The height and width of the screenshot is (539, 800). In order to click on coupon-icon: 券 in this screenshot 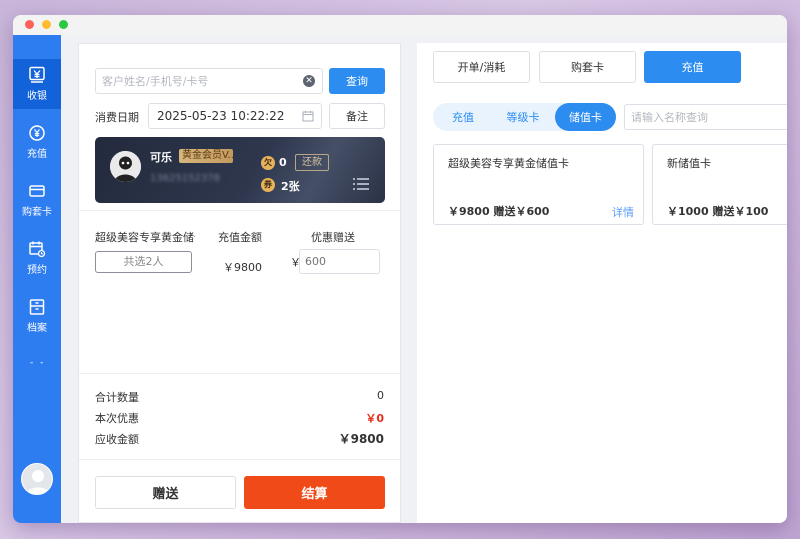, I will do `click(268, 185)`.